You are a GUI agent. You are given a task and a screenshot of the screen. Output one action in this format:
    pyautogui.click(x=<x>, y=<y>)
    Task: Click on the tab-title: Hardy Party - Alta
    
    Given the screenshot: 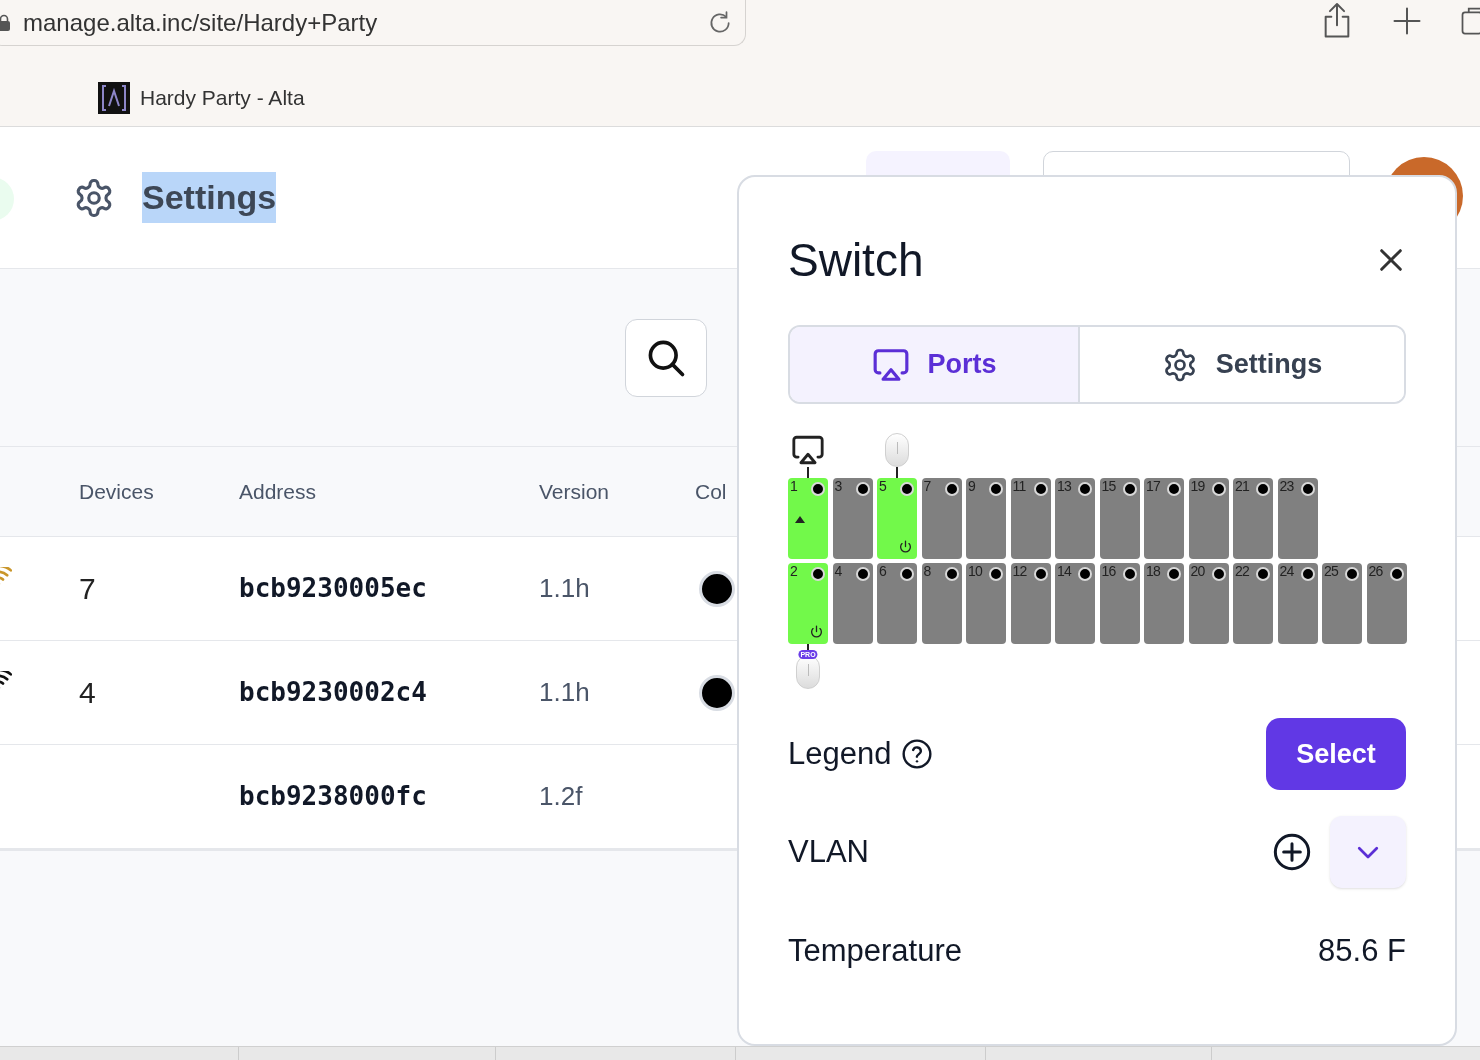 What is the action you would take?
    pyautogui.click(x=222, y=98)
    